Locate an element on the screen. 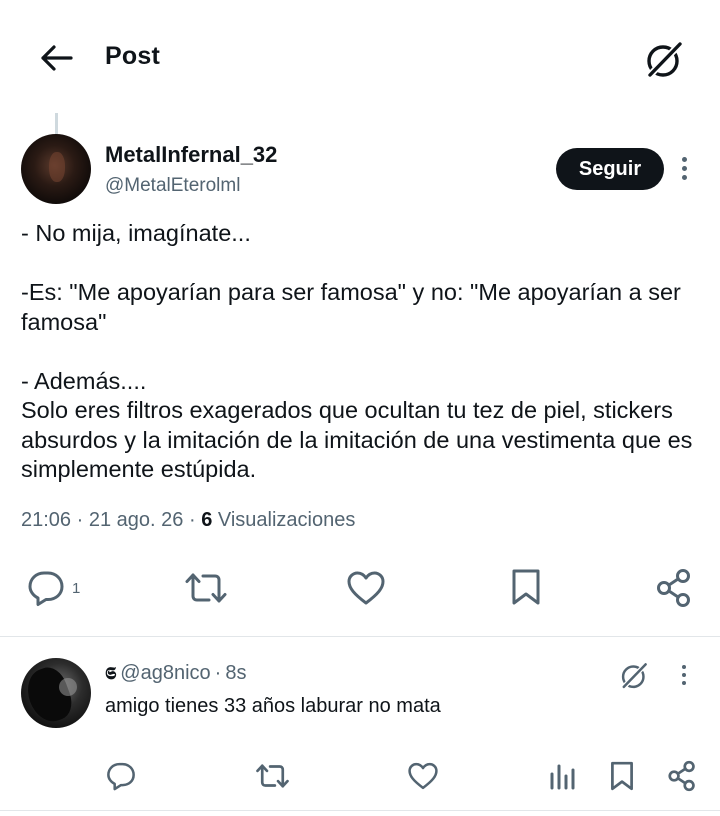 The image size is (720, 816). reply-action-bar is located at coordinates (360, 778).